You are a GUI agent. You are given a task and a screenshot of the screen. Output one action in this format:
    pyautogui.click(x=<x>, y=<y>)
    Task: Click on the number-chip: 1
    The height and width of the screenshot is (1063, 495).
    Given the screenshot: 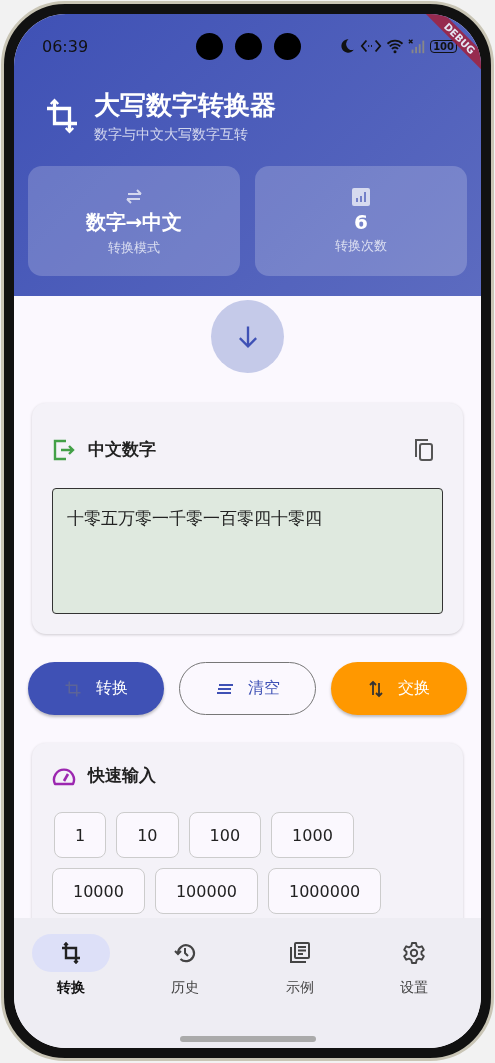 What is the action you would take?
    pyautogui.click(x=80, y=835)
    